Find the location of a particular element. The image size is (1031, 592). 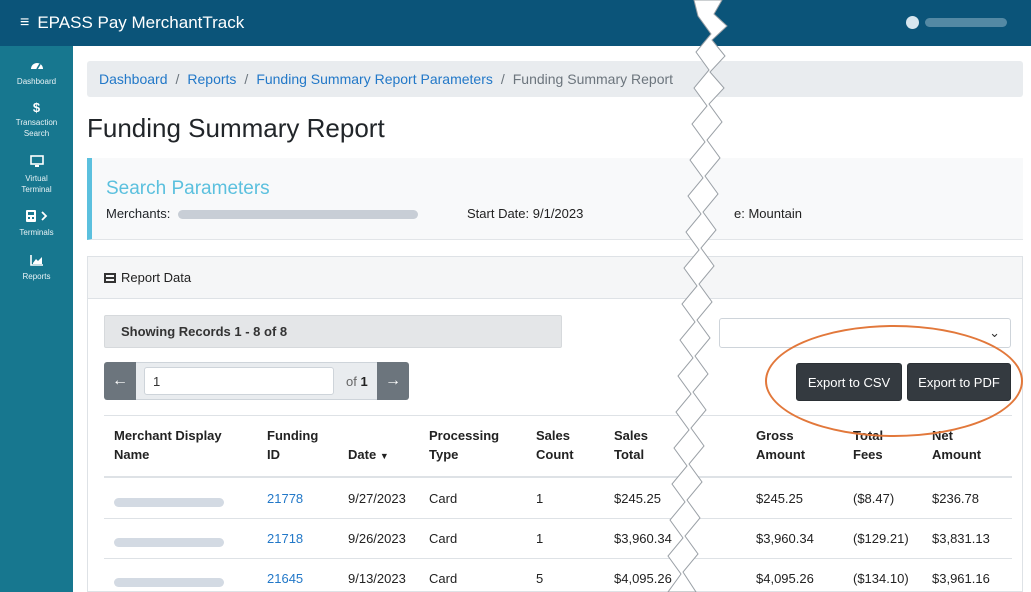

breadcrumb-reports: Reports is located at coordinates (211, 79).